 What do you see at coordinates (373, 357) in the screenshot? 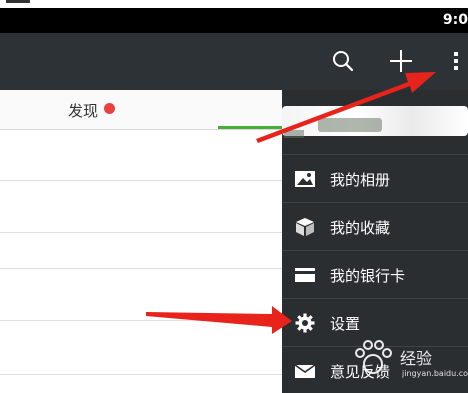
I see `paw-icon` at bounding box center [373, 357].